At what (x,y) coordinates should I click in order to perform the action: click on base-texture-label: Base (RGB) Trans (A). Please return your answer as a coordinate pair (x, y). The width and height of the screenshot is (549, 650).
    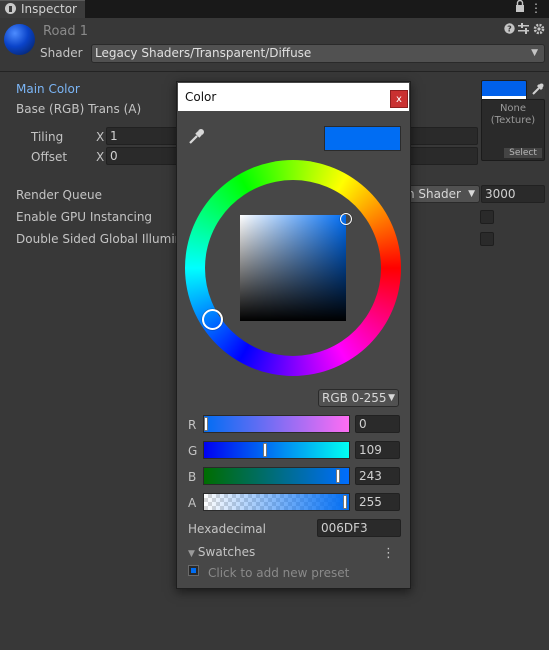
    Looking at the image, I should click on (79, 109).